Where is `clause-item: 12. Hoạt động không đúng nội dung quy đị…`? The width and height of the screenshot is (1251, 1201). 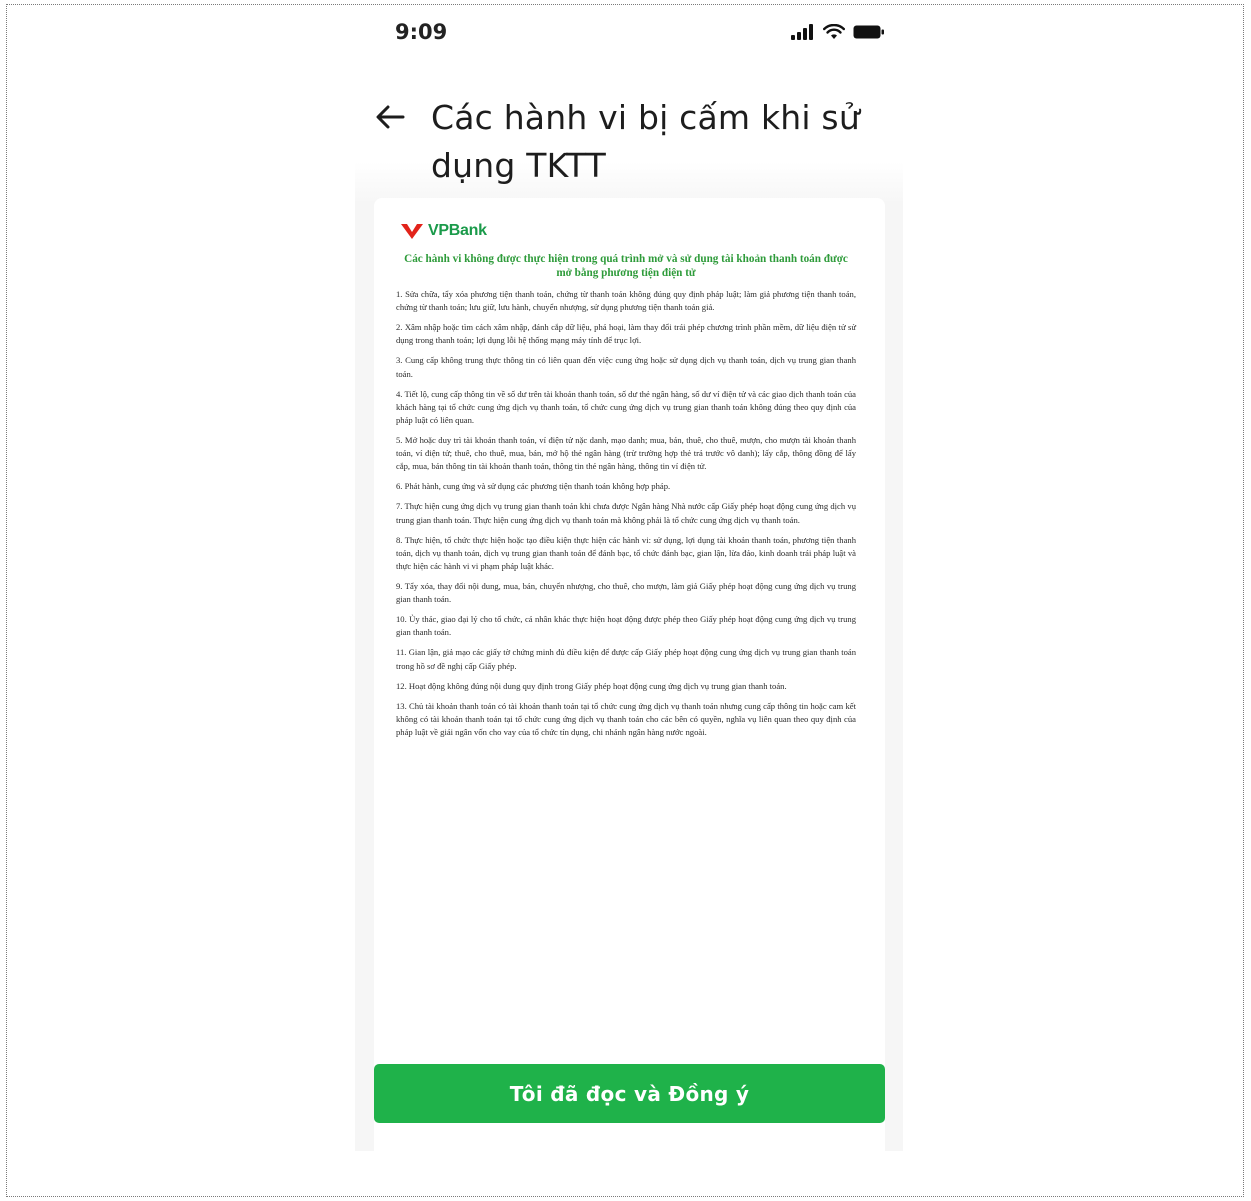
clause-item: 12. Hoạt động không đúng nội dung quy đị… is located at coordinates (591, 685).